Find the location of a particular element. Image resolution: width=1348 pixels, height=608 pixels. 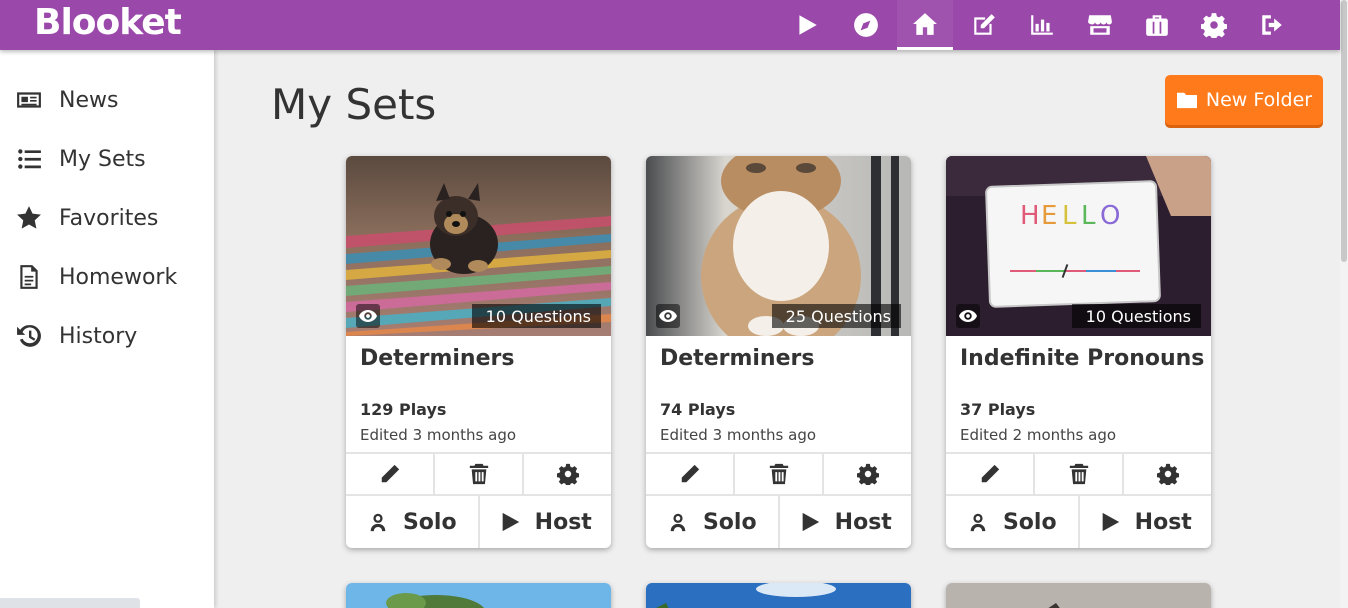

sidebar-item-label: Homework is located at coordinates (118, 277).